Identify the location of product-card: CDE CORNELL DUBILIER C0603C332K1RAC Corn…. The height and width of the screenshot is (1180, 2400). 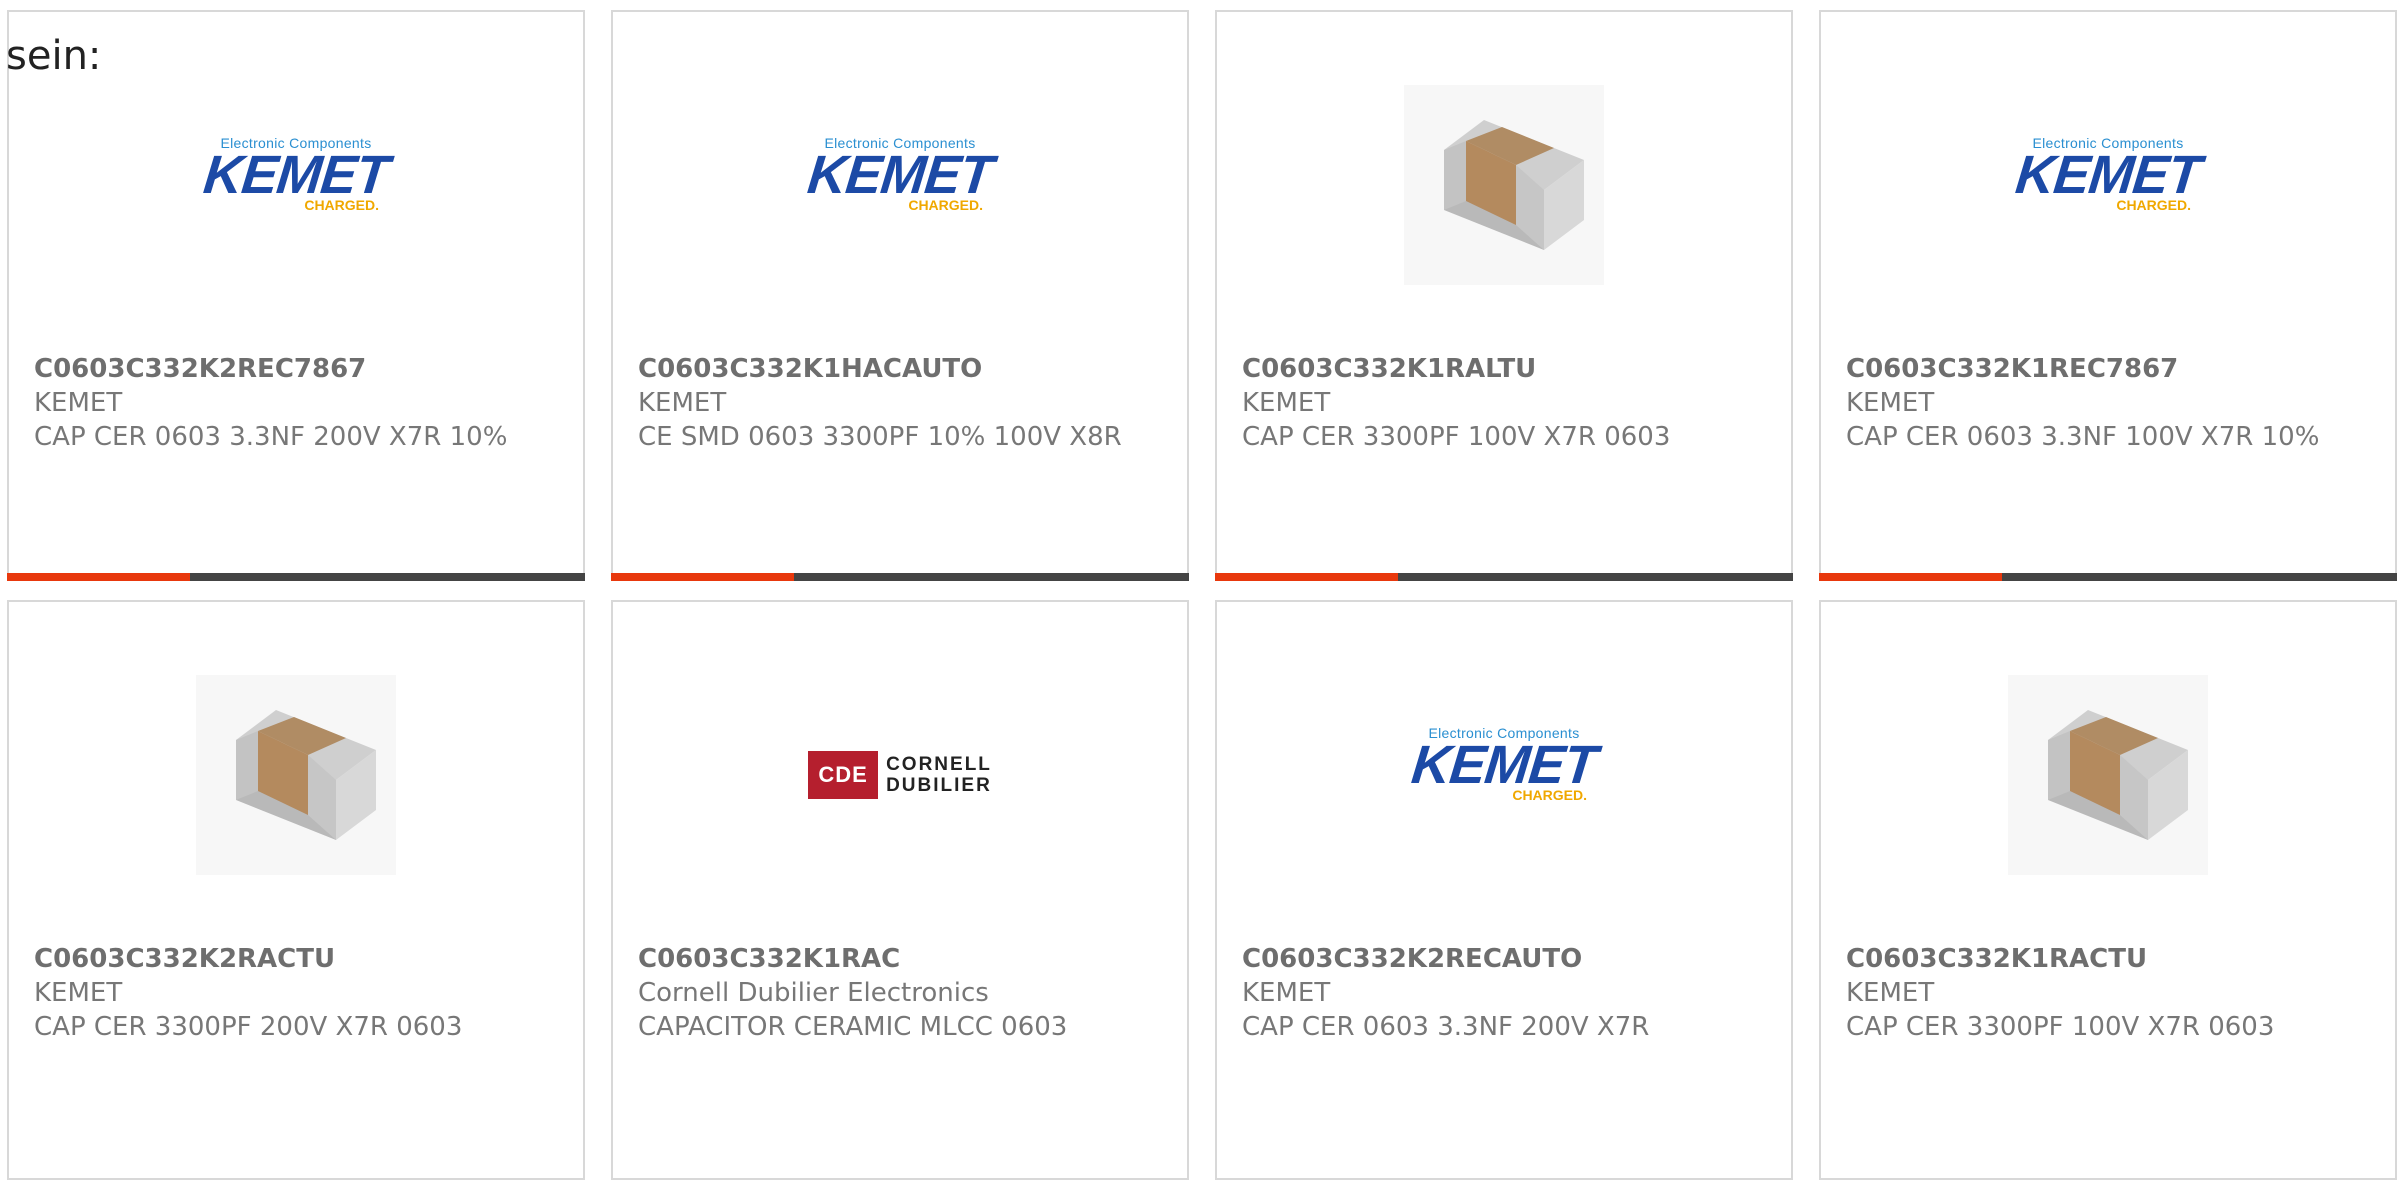
(900, 890).